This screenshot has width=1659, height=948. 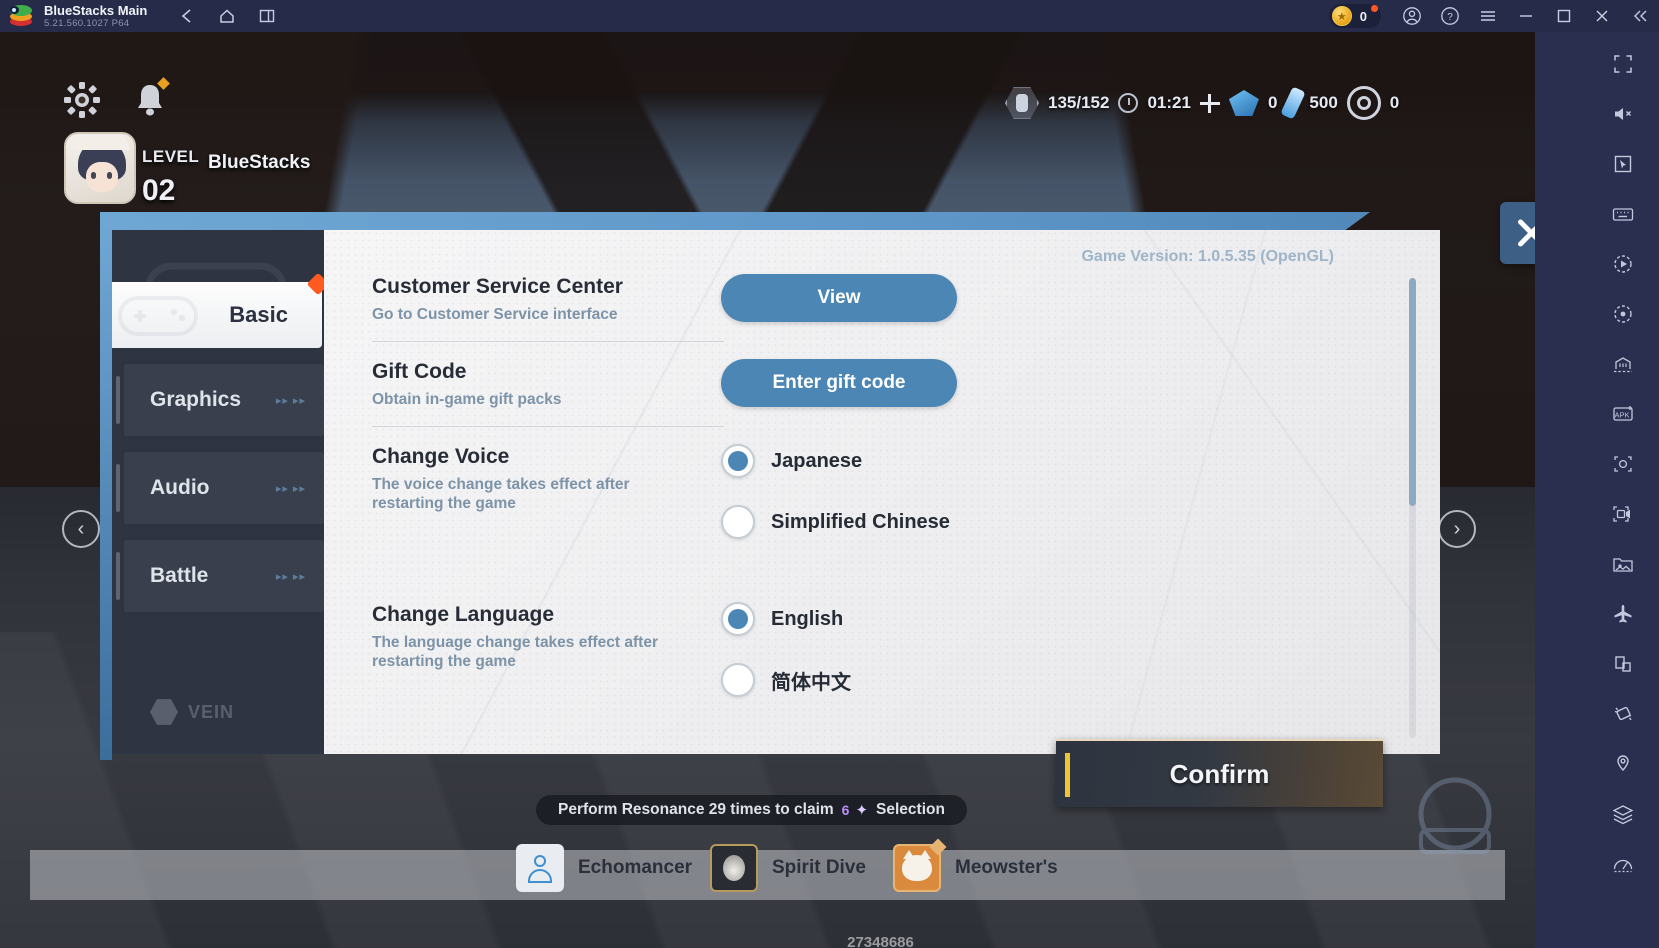 What do you see at coordinates (1602, 16) in the screenshot?
I see `close-icon` at bounding box center [1602, 16].